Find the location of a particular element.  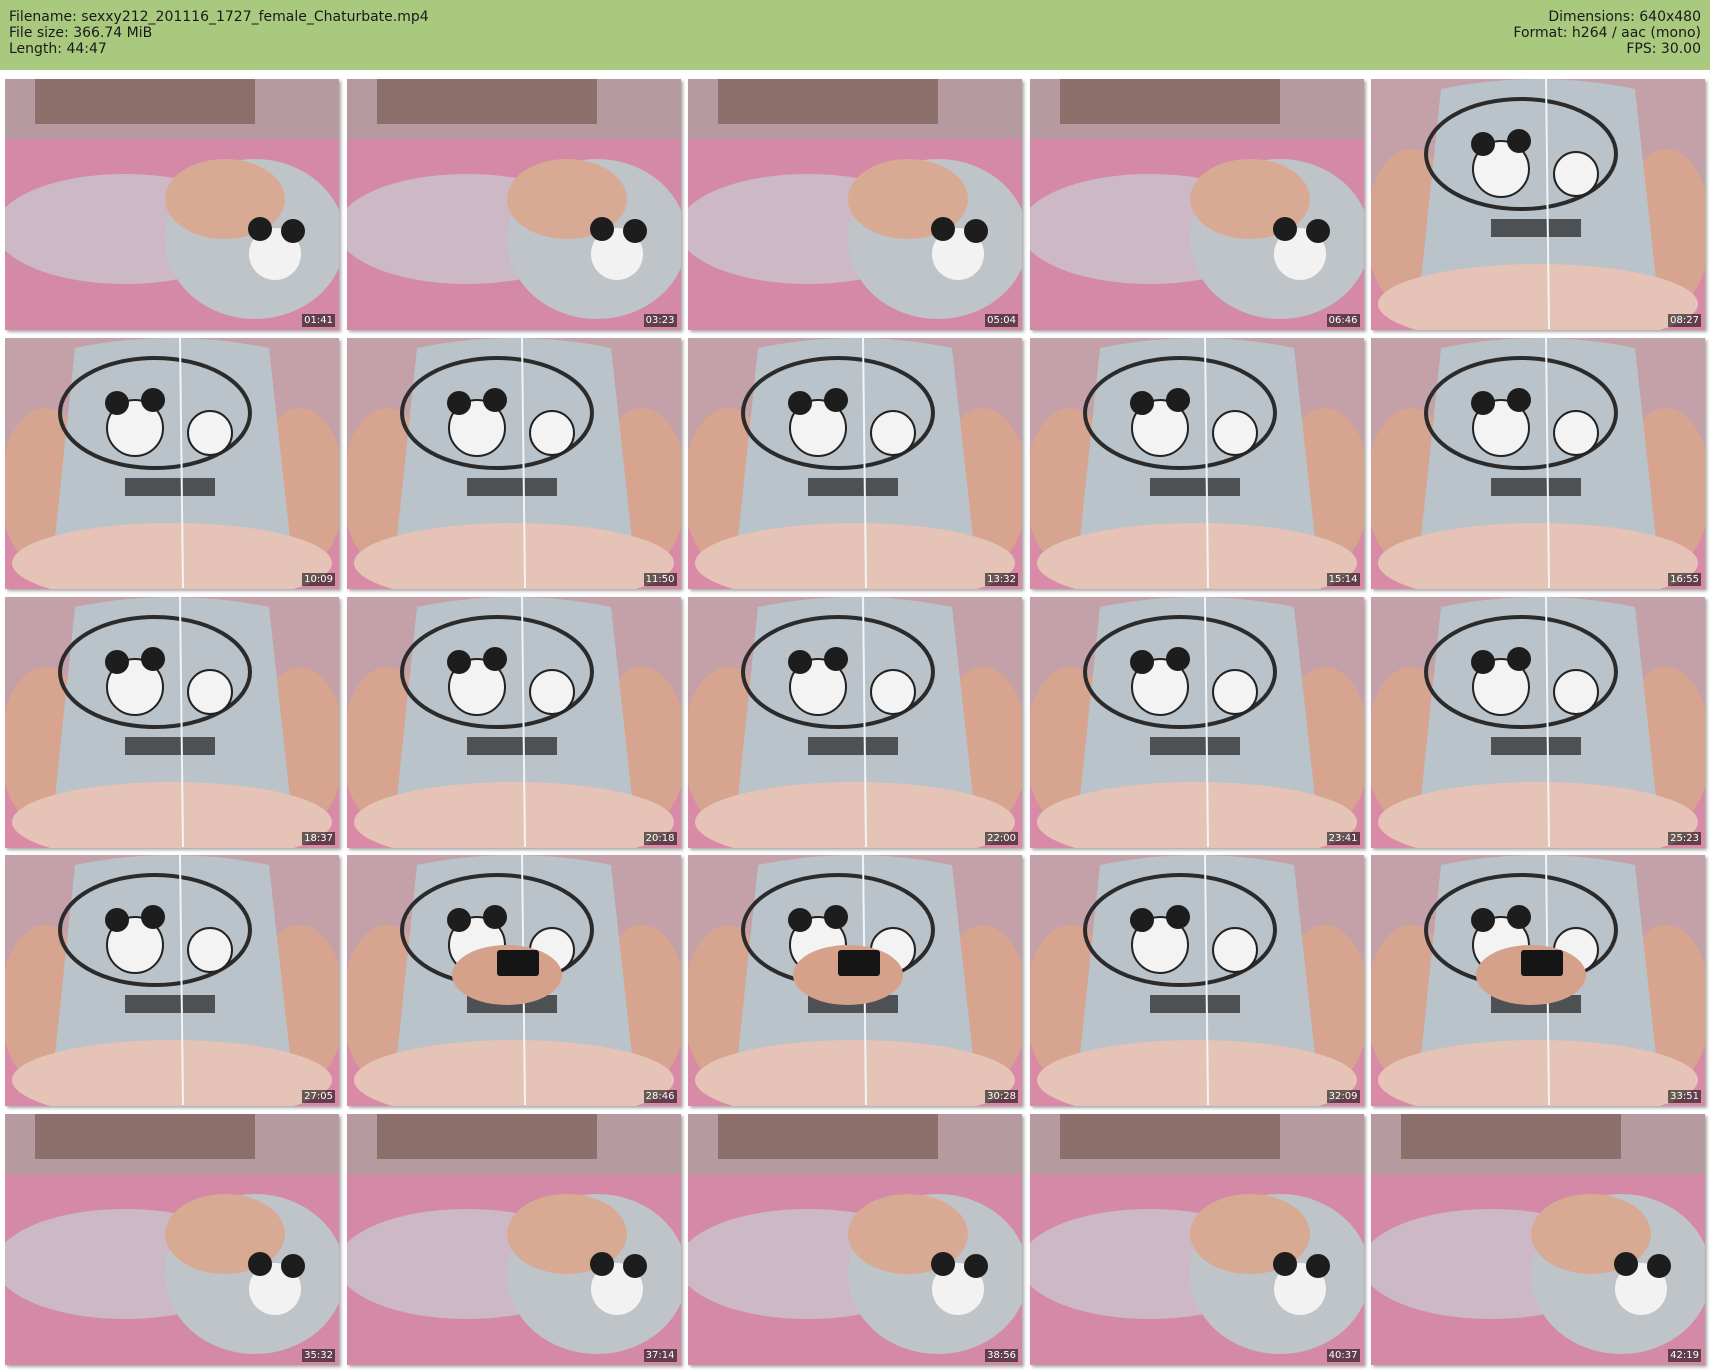

thumbnail-timestamp: 25:23 is located at coordinates (1684, 838).